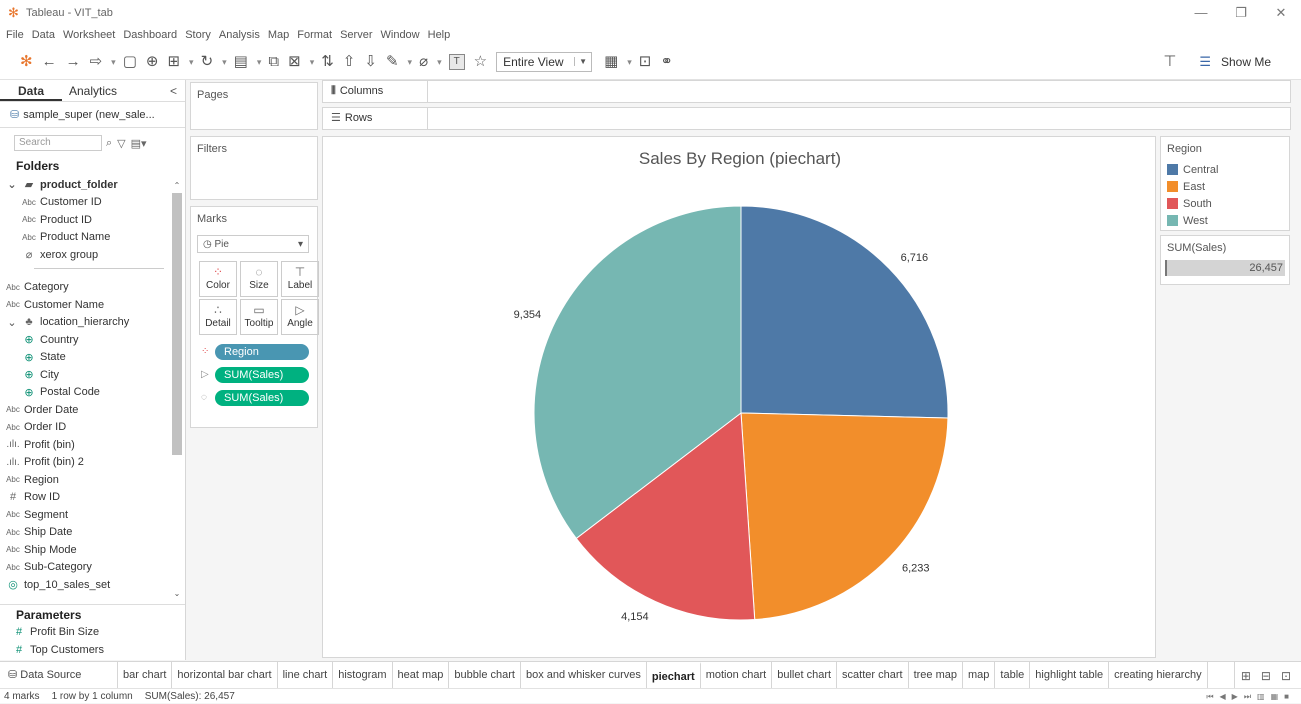 The image size is (1301, 704). Describe the element at coordinates (1169, 62) in the screenshot. I see `pin-icon: ⊤` at that location.